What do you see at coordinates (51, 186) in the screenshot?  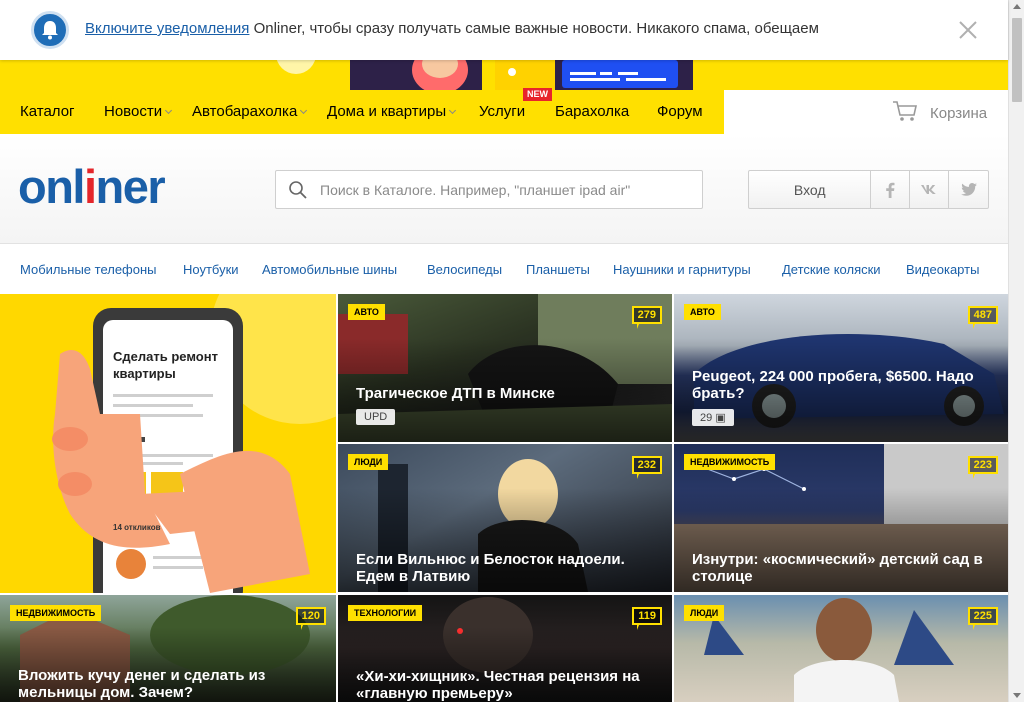 I see `logo-text-start: onl` at bounding box center [51, 186].